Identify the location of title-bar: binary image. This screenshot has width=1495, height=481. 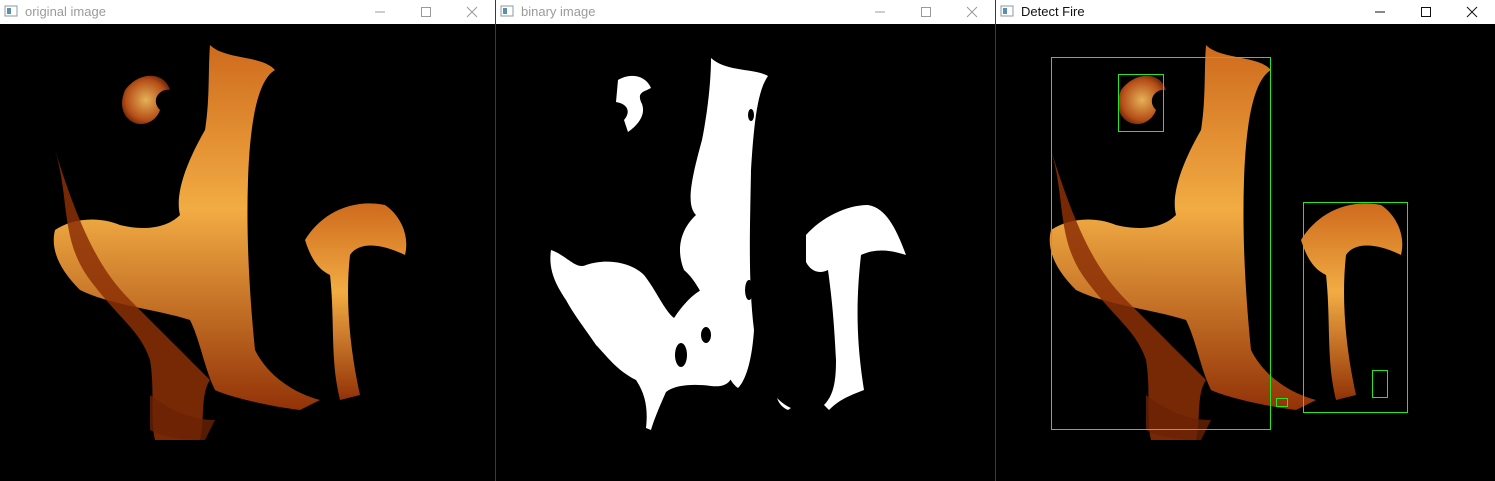
(745, 12).